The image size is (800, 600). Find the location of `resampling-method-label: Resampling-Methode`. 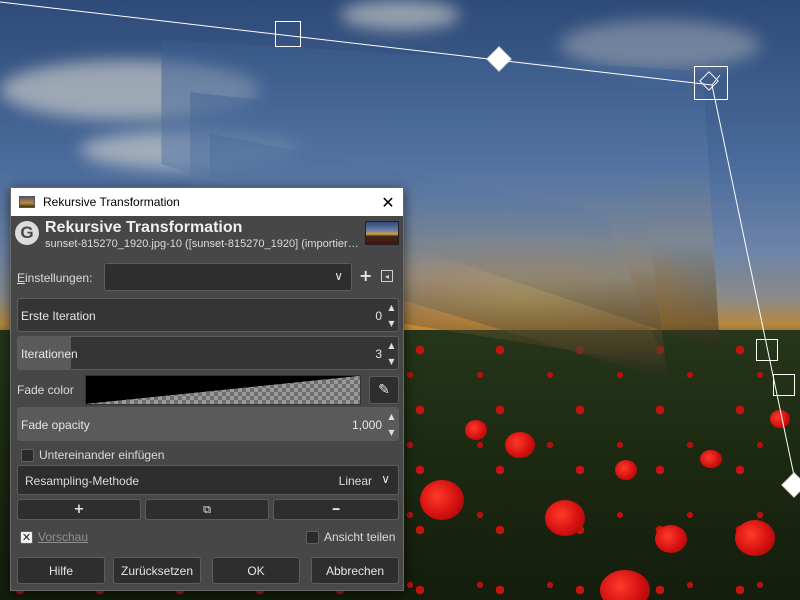

resampling-method-label: Resampling-Methode is located at coordinates (82, 481).